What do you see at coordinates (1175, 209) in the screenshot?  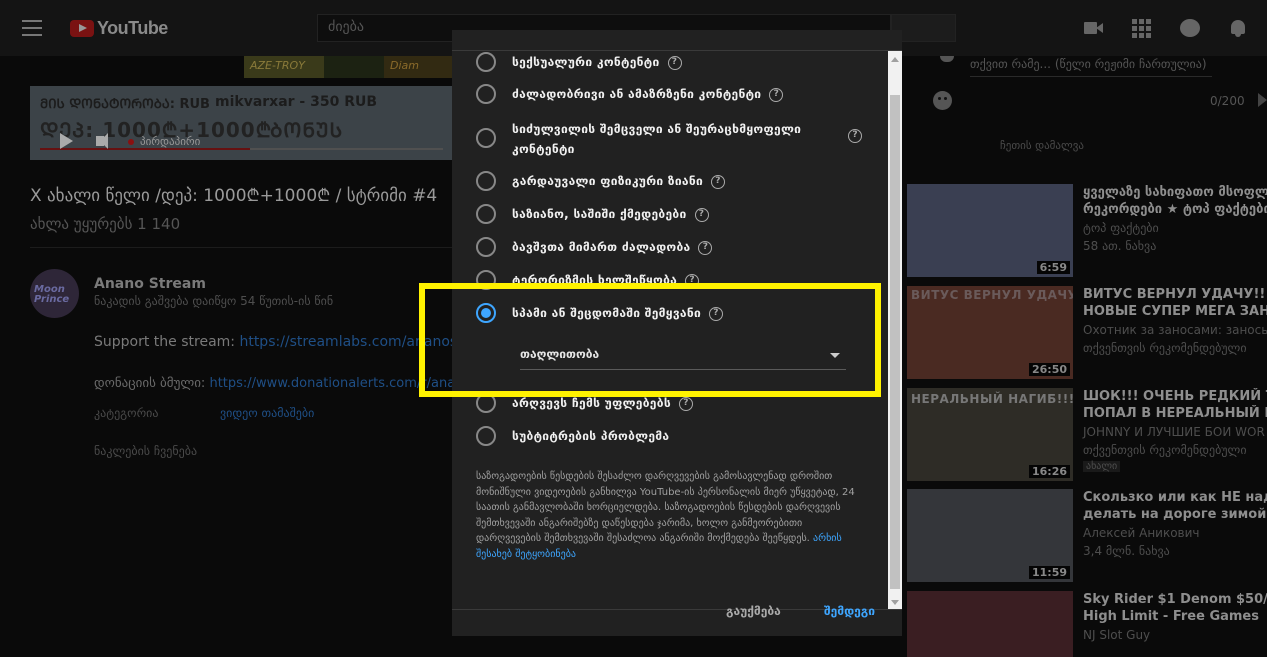 I see `recommendation-title-line: რეკორდები ★ ტოპ ფაქტები` at bounding box center [1175, 209].